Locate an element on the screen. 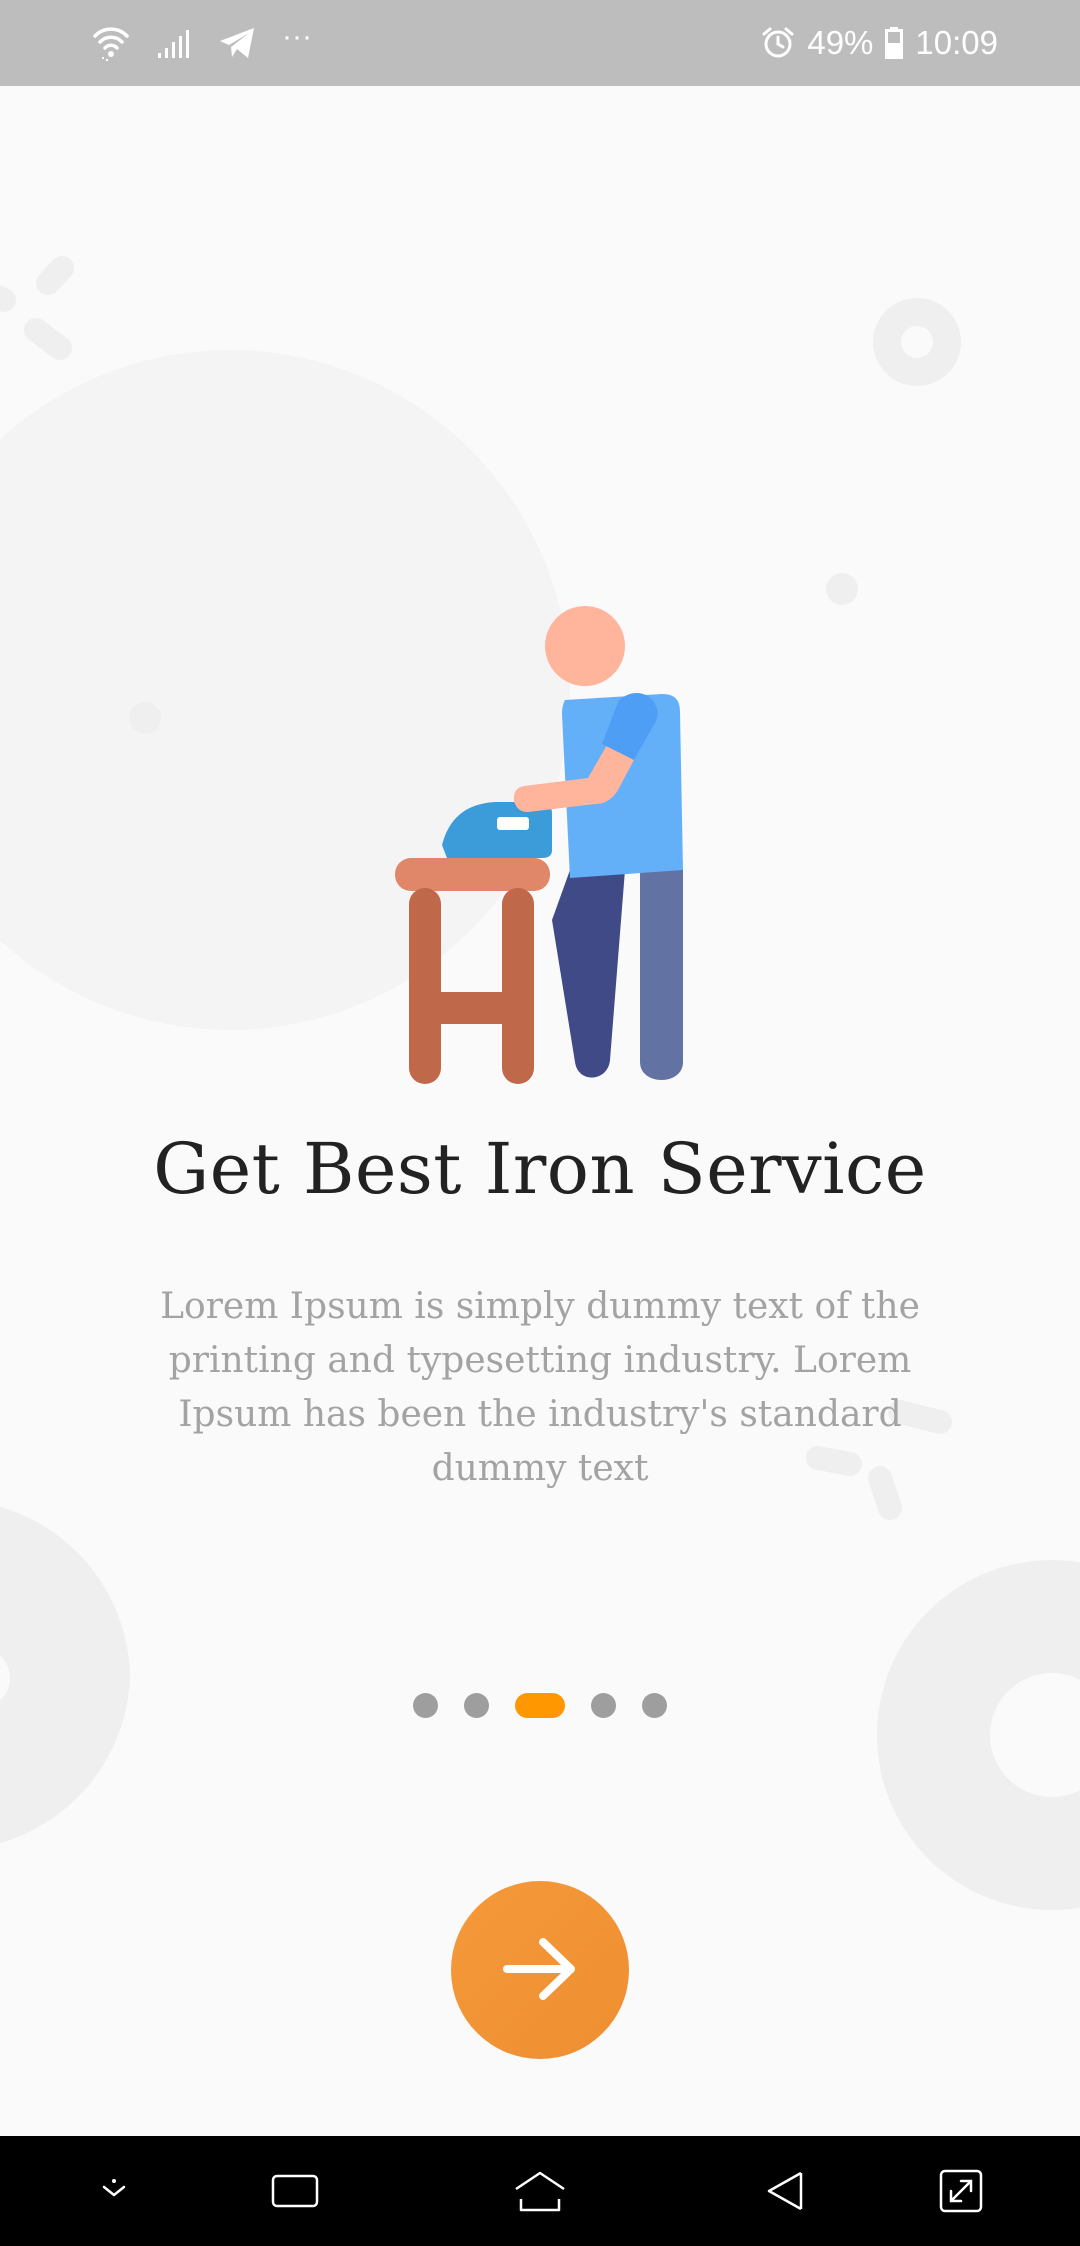 This screenshot has width=1080, height=2246. more-notifications-indicator: ··· is located at coordinates (297, 36).